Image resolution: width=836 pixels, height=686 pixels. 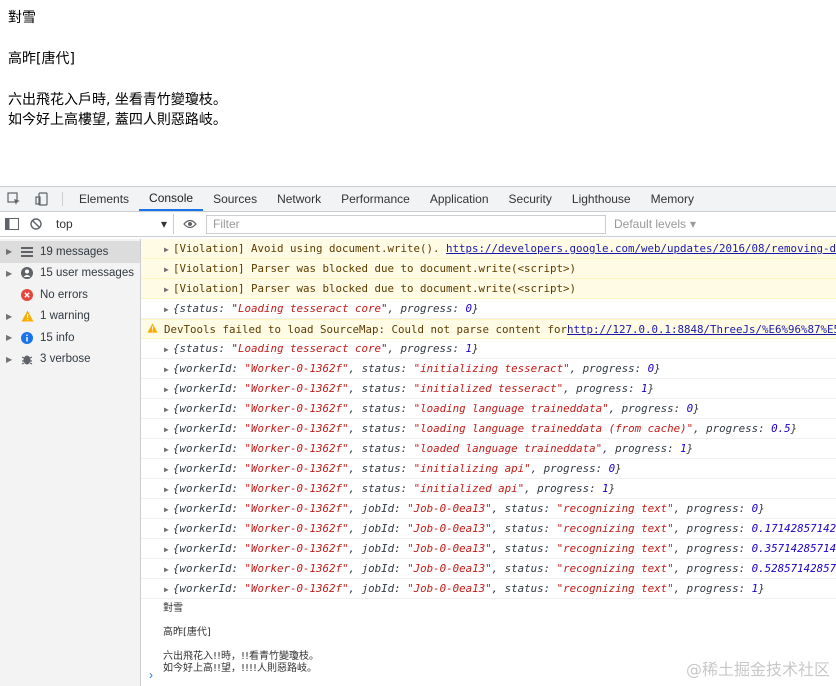 What do you see at coordinates (111, 224) in the screenshot?
I see `context-selector: top ▾` at bounding box center [111, 224].